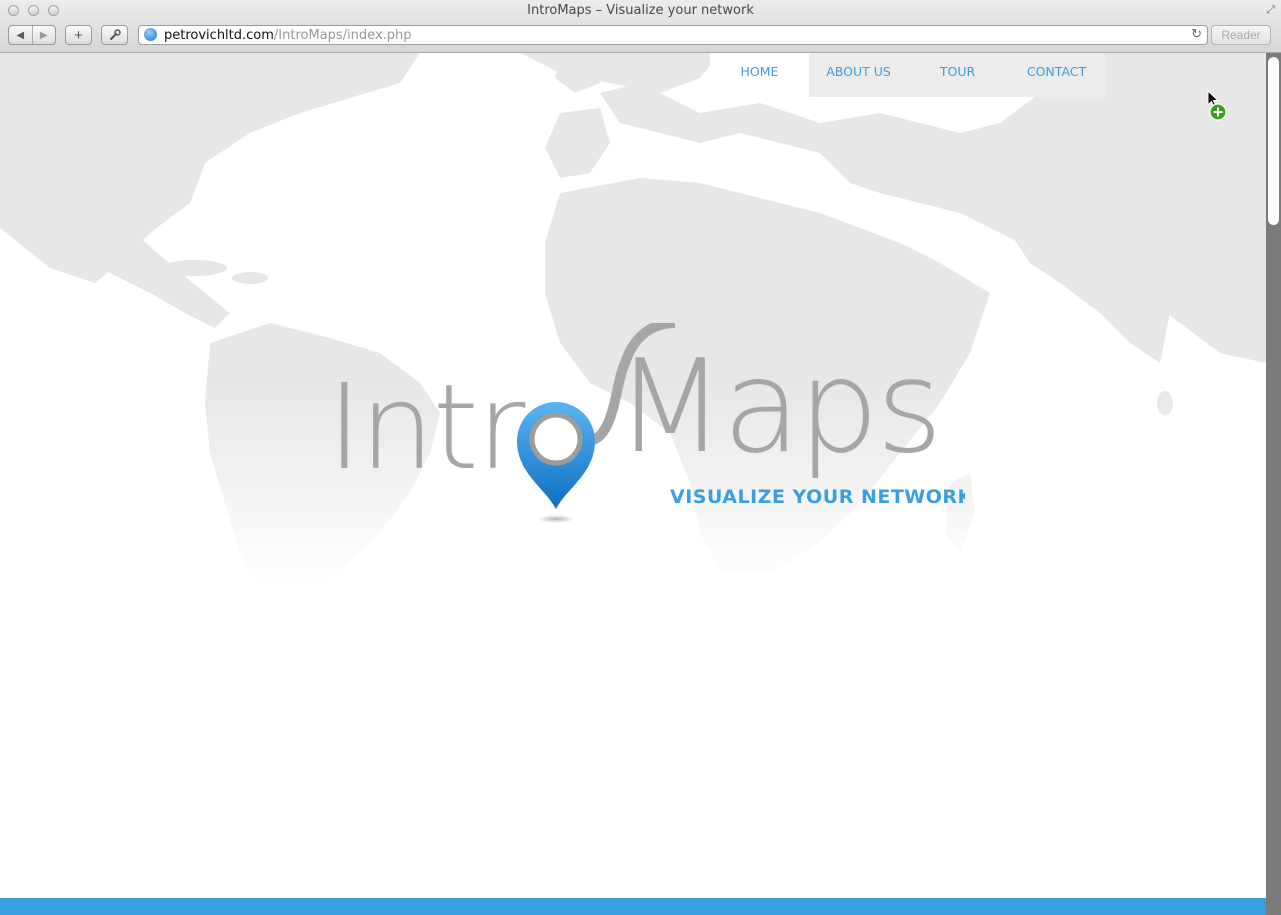  Describe the element at coordinates (44, 35) in the screenshot. I see `forward-arrow-icon: ▶` at that location.